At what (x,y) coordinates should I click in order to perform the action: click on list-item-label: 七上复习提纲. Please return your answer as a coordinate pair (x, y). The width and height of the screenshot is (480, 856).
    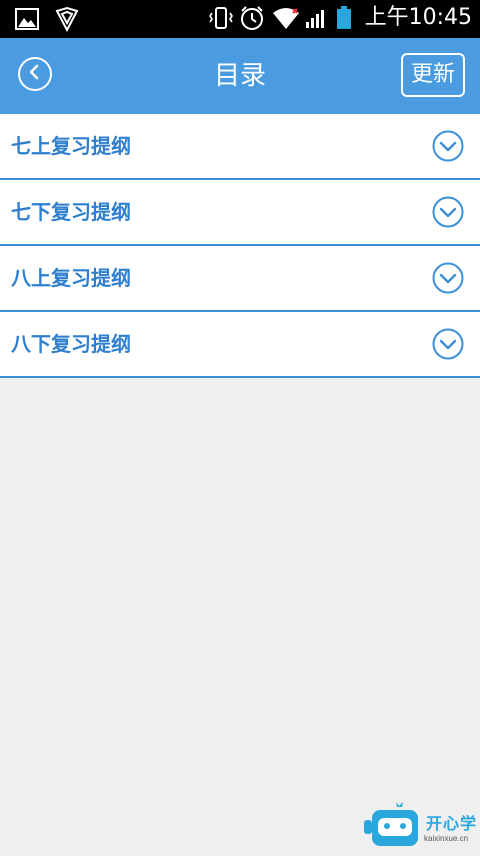
    Looking at the image, I should click on (71, 146).